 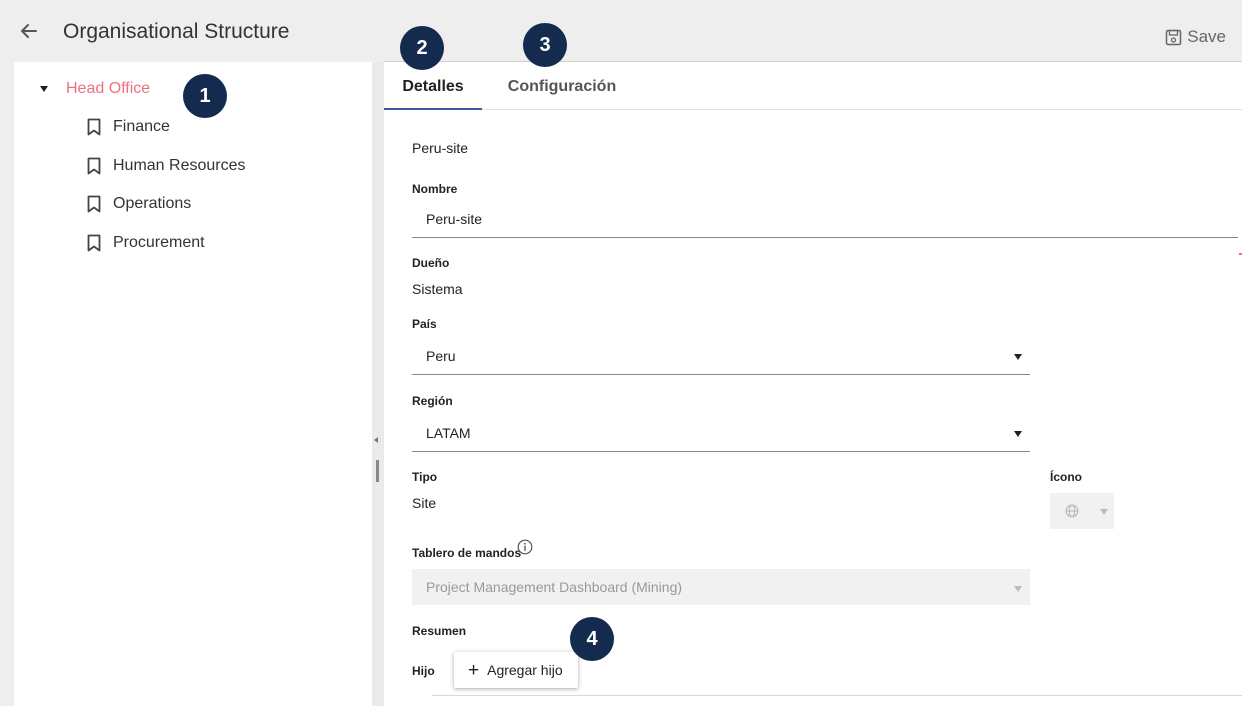 What do you see at coordinates (378, 384) in the screenshot?
I see `panel-splitter` at bounding box center [378, 384].